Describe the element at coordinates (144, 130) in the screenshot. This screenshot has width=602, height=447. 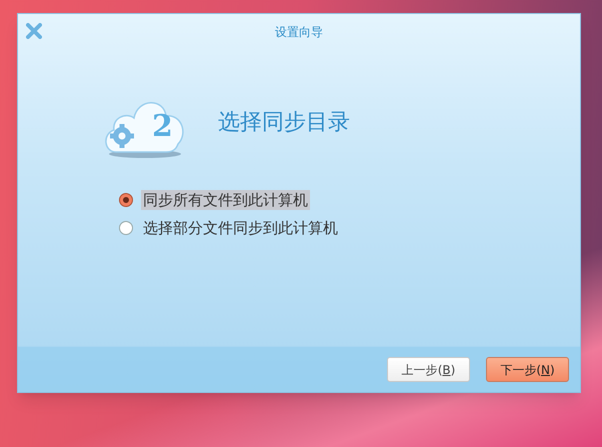
I see `cloud-icon` at that location.